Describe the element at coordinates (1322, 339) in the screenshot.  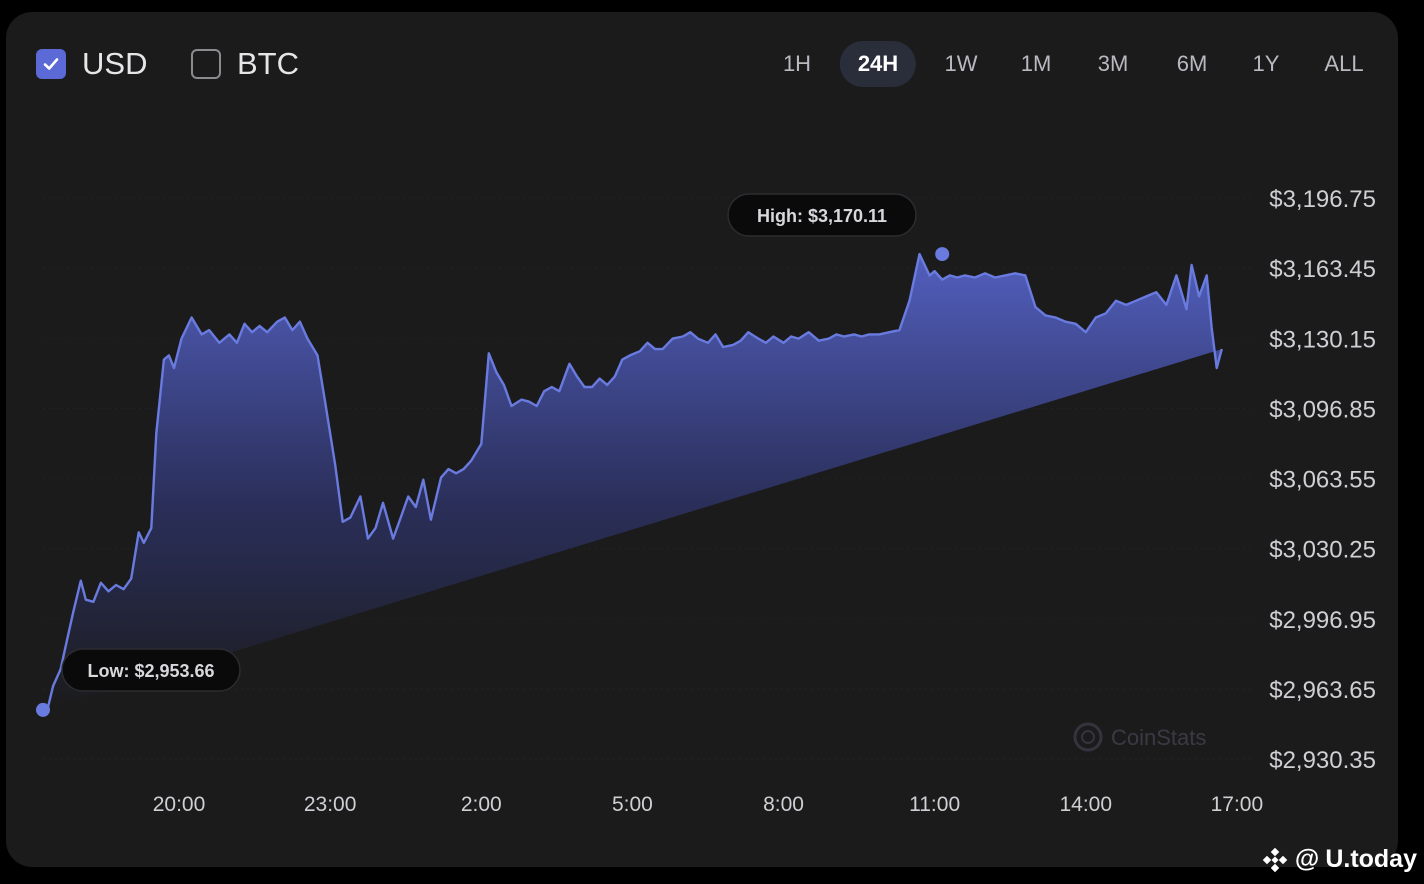
I see `y-tick-label: $3,130.15` at that location.